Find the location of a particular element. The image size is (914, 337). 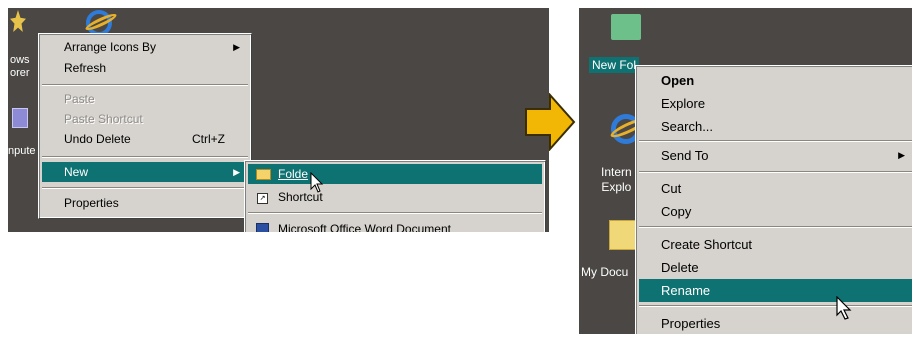

menu-item-rename: Rename is located at coordinates (775, 290).